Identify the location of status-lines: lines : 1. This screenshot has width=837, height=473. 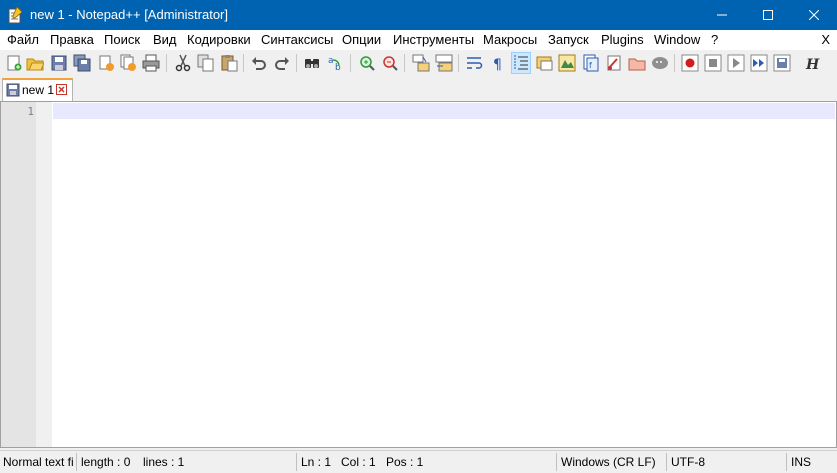
(164, 462).